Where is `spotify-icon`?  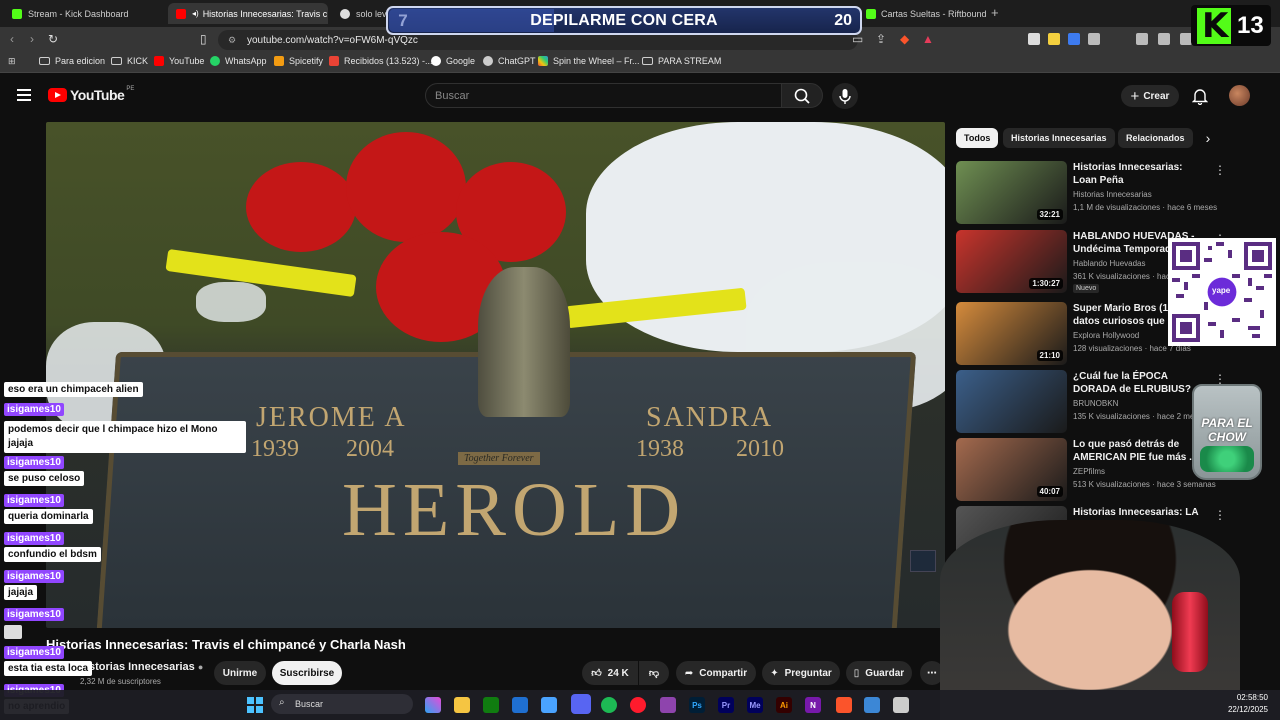 spotify-icon is located at coordinates (609, 705).